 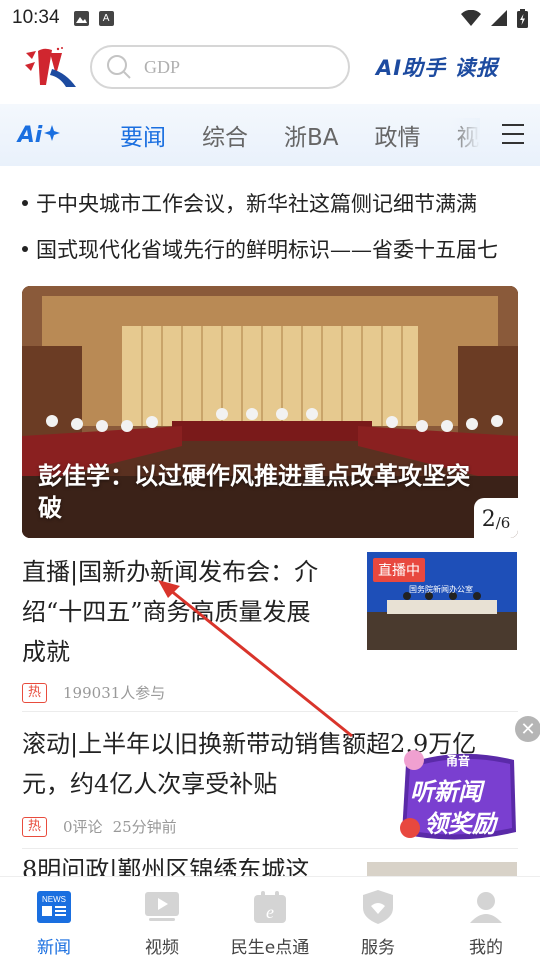 I want to click on search-box: GDP, so click(x=220, y=67).